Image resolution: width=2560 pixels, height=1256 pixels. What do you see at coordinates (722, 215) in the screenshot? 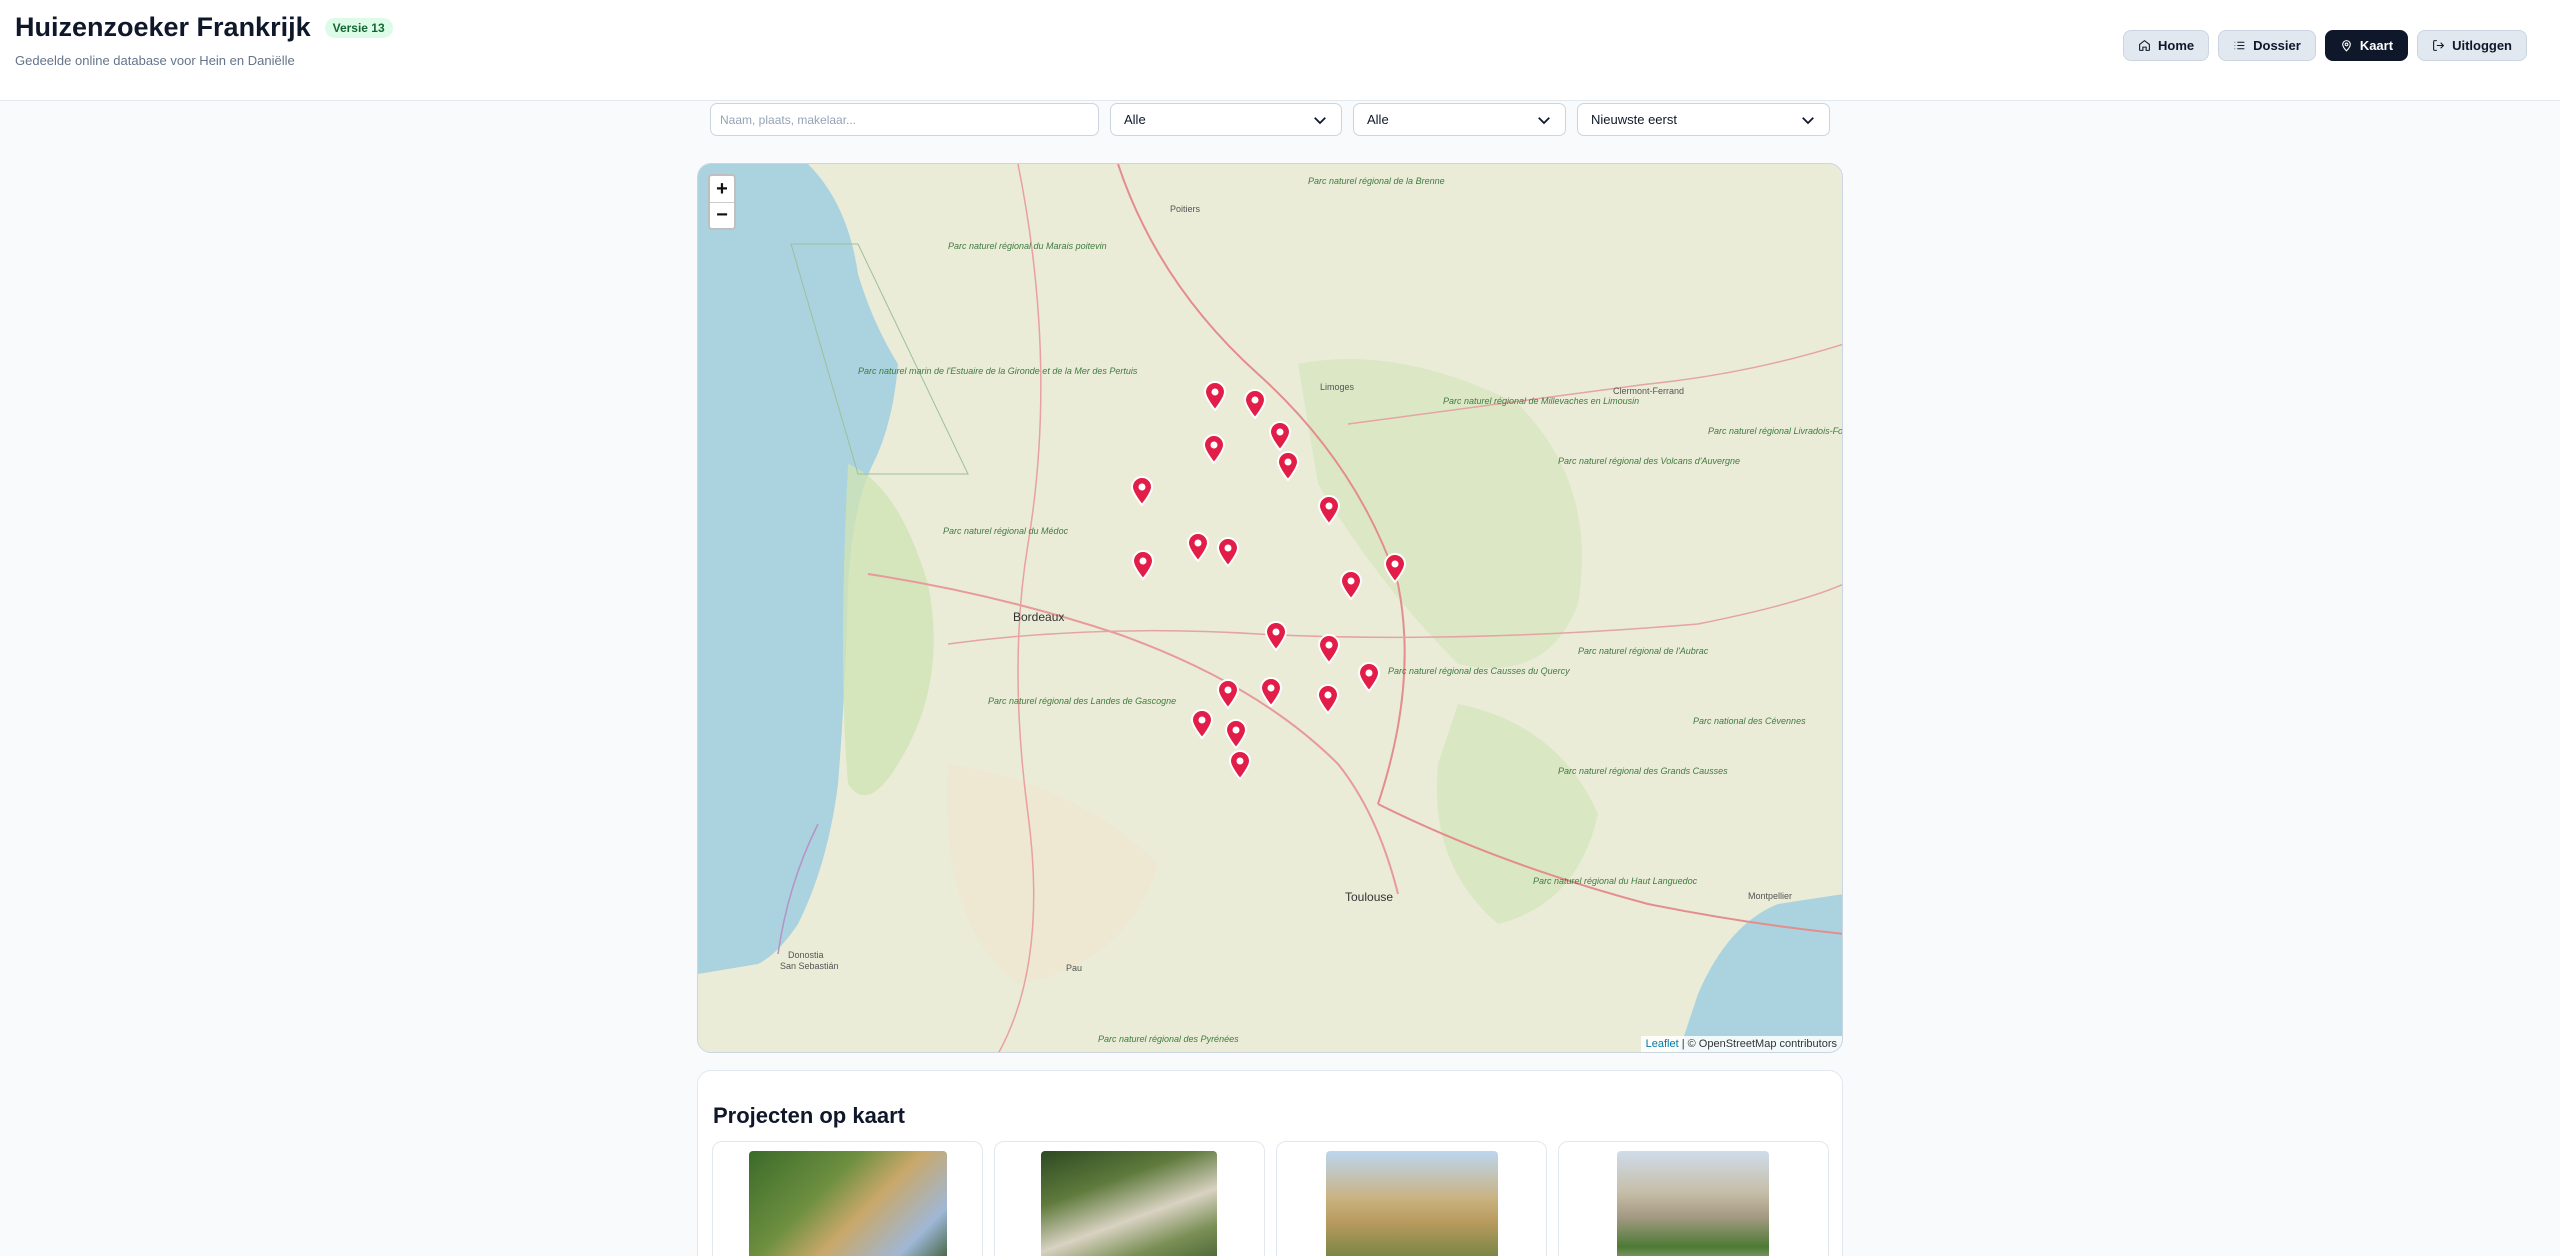
I see `zoom-out-button: −` at bounding box center [722, 215].